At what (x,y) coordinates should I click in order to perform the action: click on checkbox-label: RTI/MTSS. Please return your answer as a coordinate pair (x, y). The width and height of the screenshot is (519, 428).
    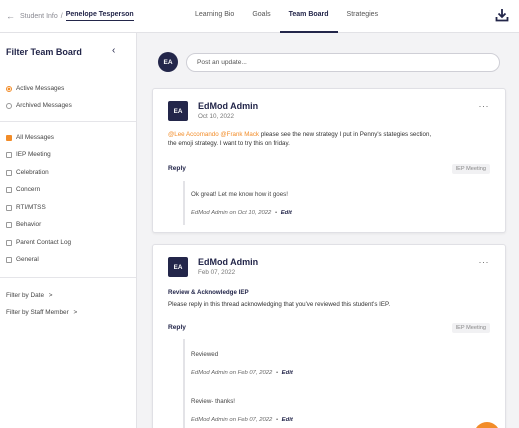
    Looking at the image, I should click on (31, 207).